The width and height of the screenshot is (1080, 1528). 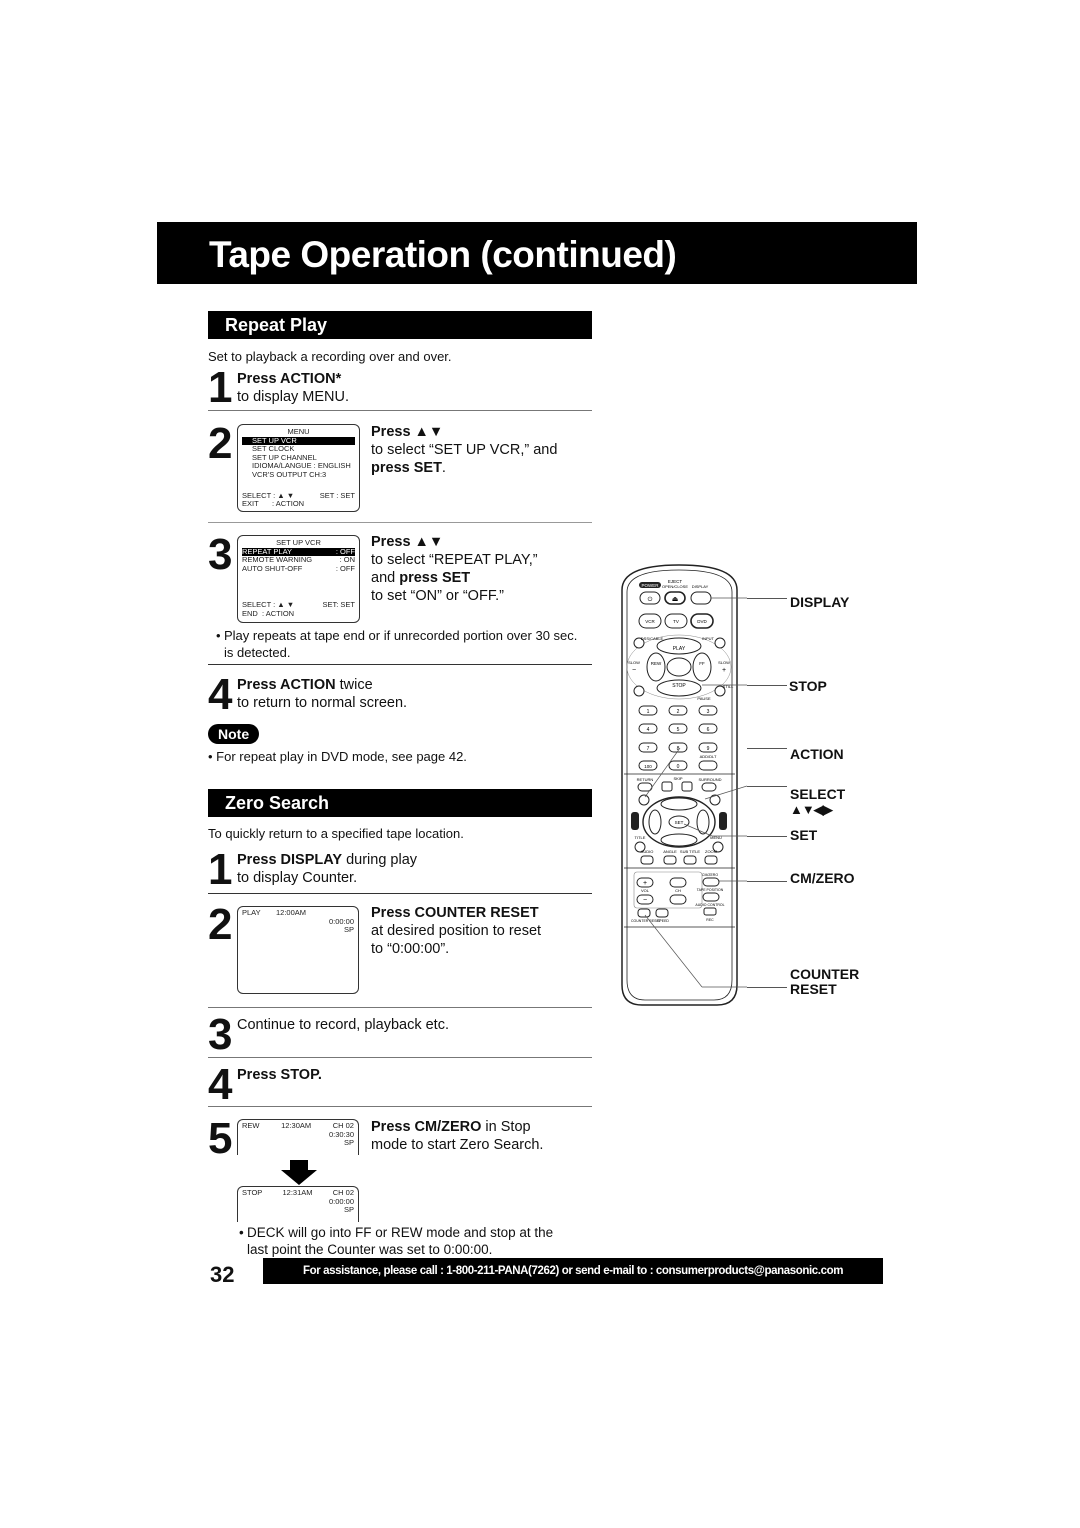 I want to click on skip-back-button, so click(x=667, y=786).